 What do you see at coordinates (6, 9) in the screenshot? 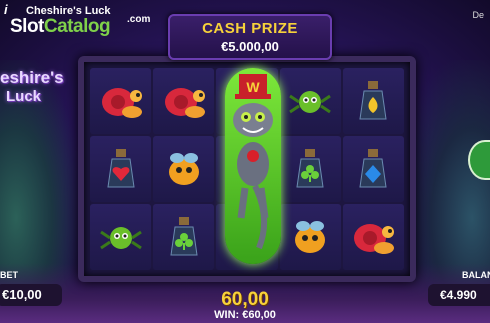
I see `watermark-i: i` at bounding box center [6, 9].